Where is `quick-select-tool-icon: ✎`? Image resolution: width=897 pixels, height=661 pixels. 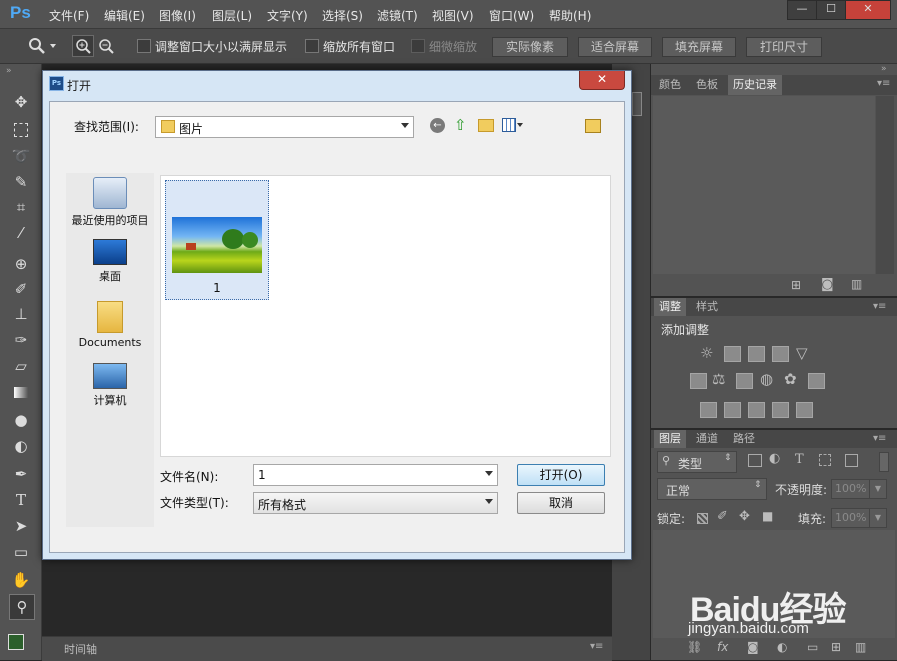 quick-select-tool-icon: ✎ is located at coordinates (21, 182).